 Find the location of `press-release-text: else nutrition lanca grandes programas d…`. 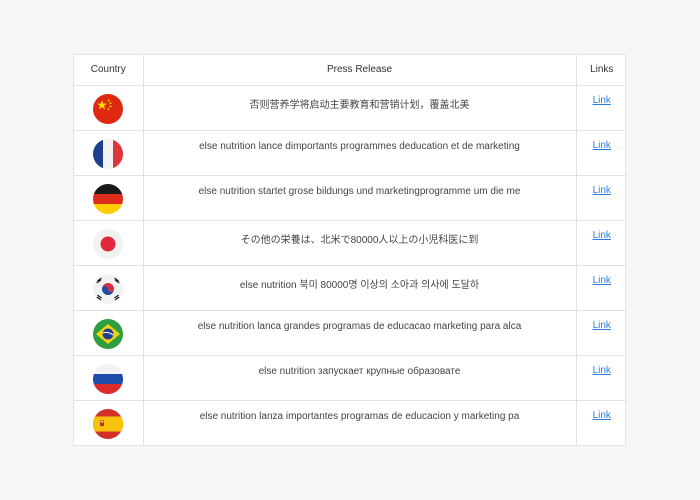

press-release-text: else nutrition lanca grandes programas d… is located at coordinates (360, 333).